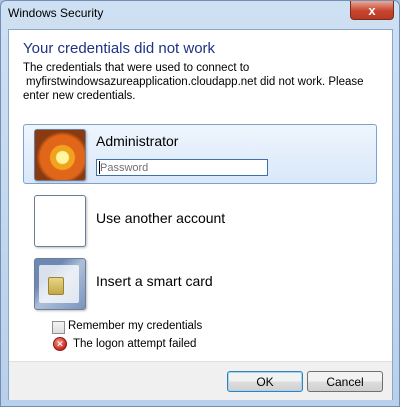  Describe the element at coordinates (200, 13) in the screenshot. I see `title-bar: Windows Security x` at that location.